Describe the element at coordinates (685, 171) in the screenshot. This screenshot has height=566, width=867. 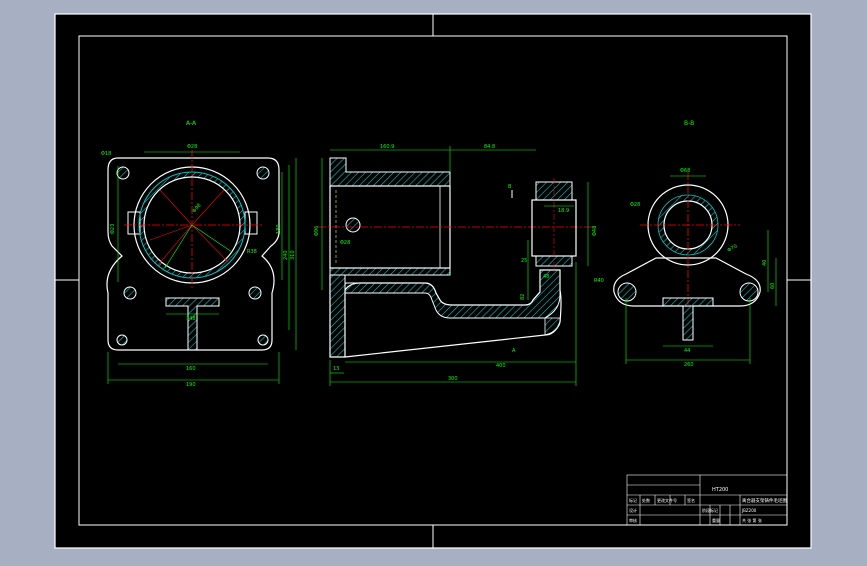
I see `svg-text: Φ68` at that location.